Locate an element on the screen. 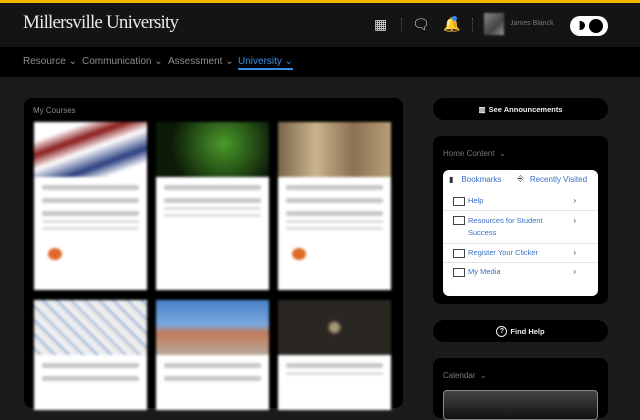  grid-icon: ▦ is located at coordinates (380, 24).